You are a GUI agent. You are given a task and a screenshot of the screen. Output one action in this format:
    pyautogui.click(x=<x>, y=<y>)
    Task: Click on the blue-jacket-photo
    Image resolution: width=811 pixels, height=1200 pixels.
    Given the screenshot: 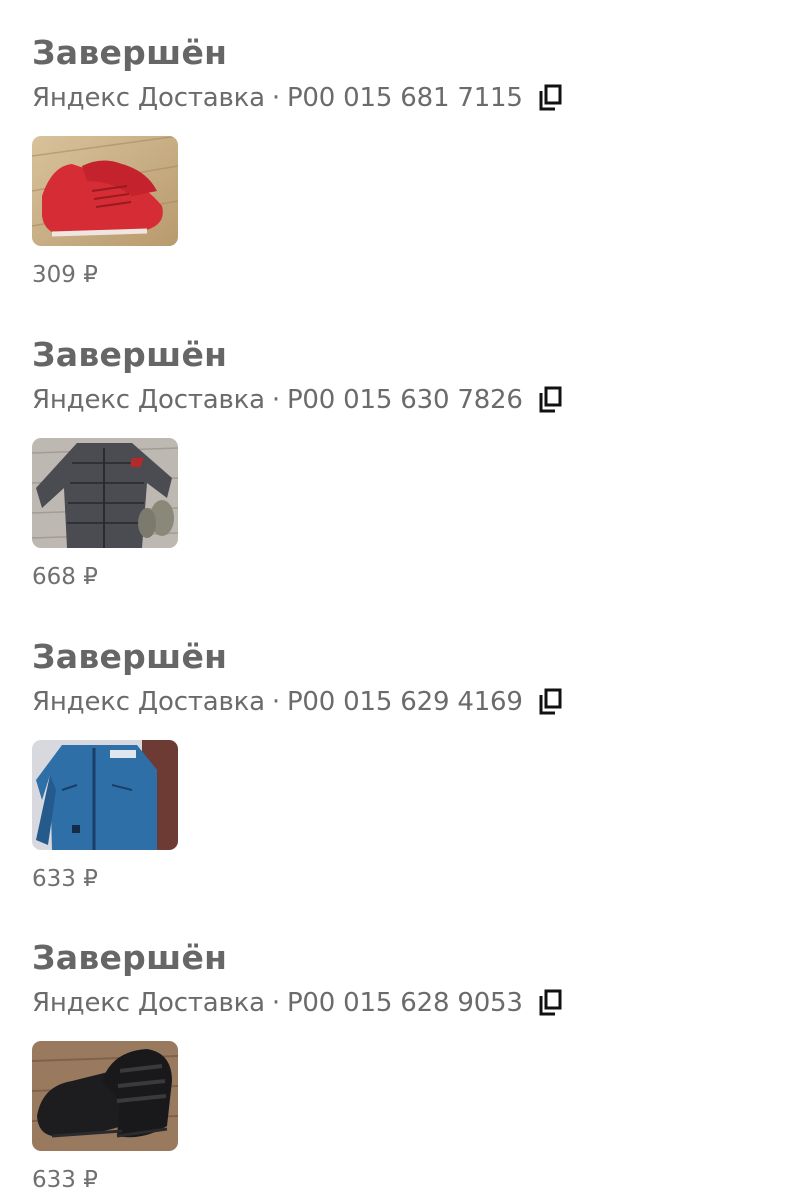 What is the action you would take?
    pyautogui.click(x=105, y=795)
    